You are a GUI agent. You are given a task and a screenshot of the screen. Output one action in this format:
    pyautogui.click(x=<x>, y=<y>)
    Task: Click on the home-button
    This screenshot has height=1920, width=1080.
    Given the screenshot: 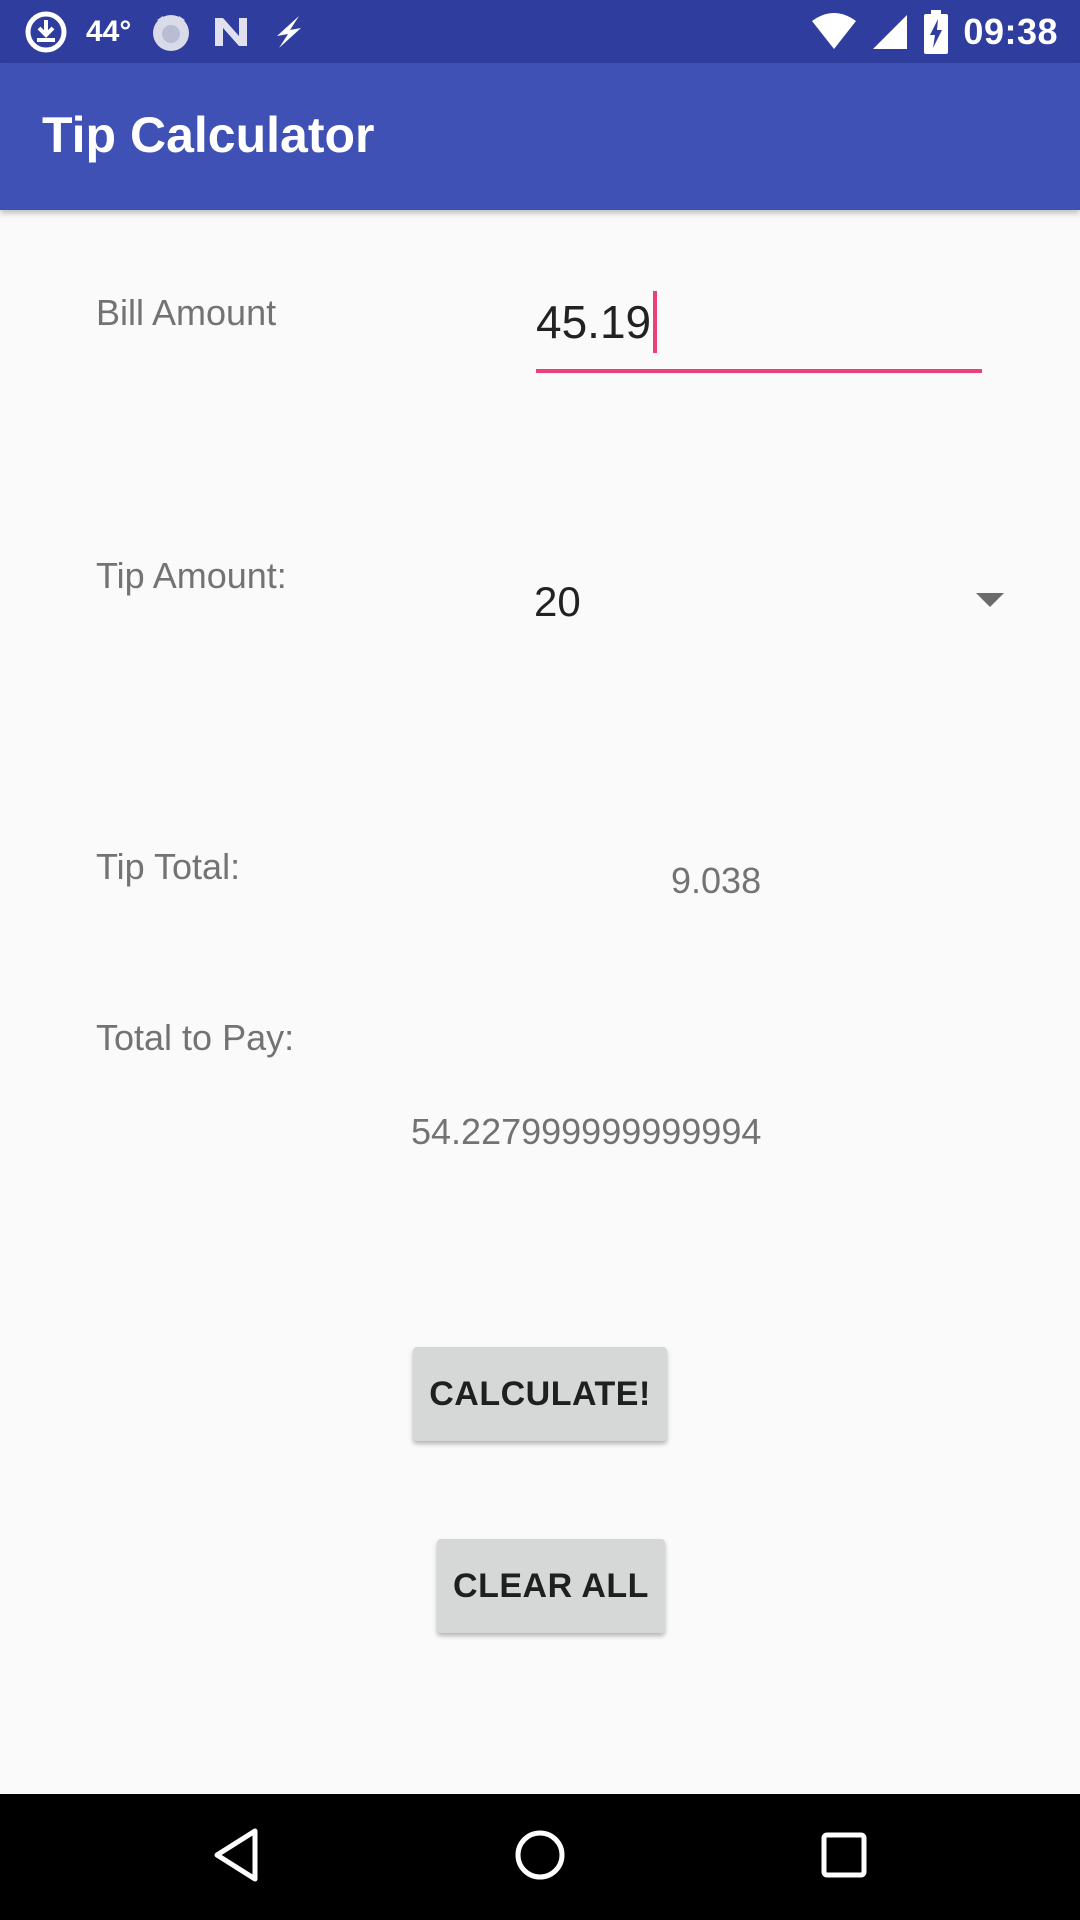 What is the action you would take?
    pyautogui.click(x=540, y=1857)
    